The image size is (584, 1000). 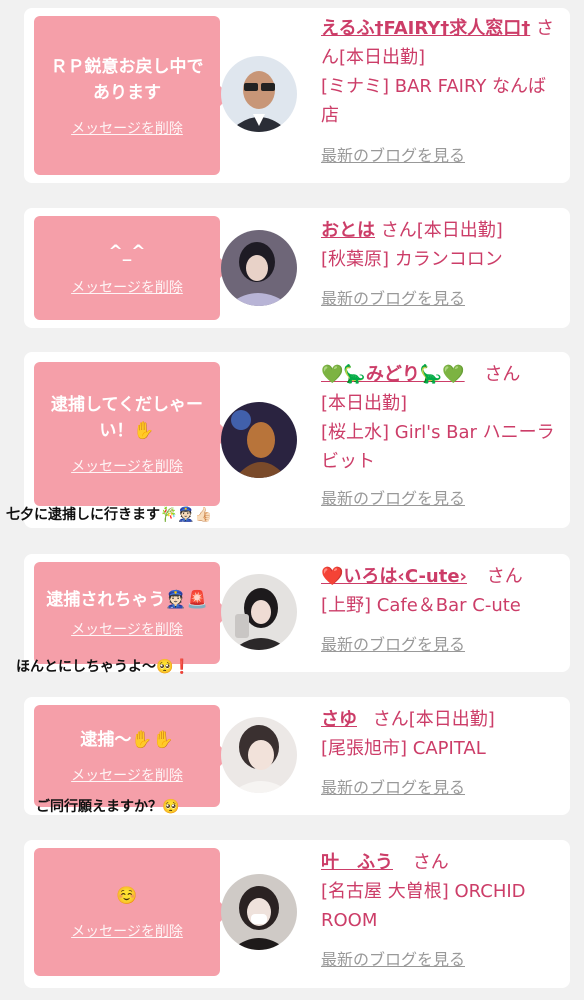 I want to click on message-text: 逮捕されちゃう👮🏻🚨, so click(x=127, y=600).